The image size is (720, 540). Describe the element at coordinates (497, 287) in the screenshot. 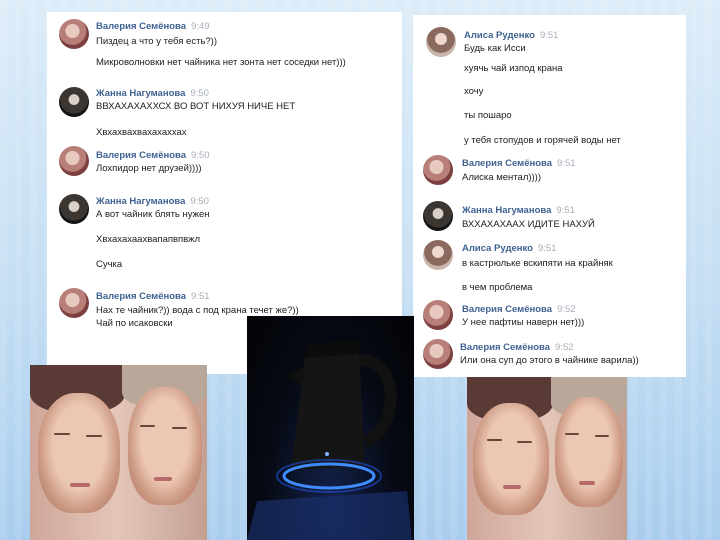

I see `message-text: в чем проблема` at that location.